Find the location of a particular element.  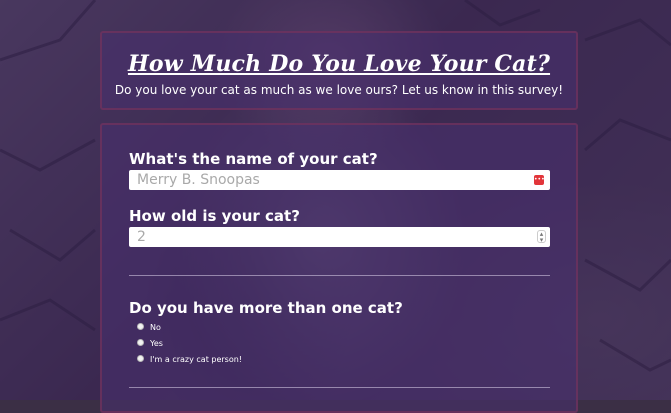

page-title: How Much Do You Love Your Cat? is located at coordinates (339, 64).